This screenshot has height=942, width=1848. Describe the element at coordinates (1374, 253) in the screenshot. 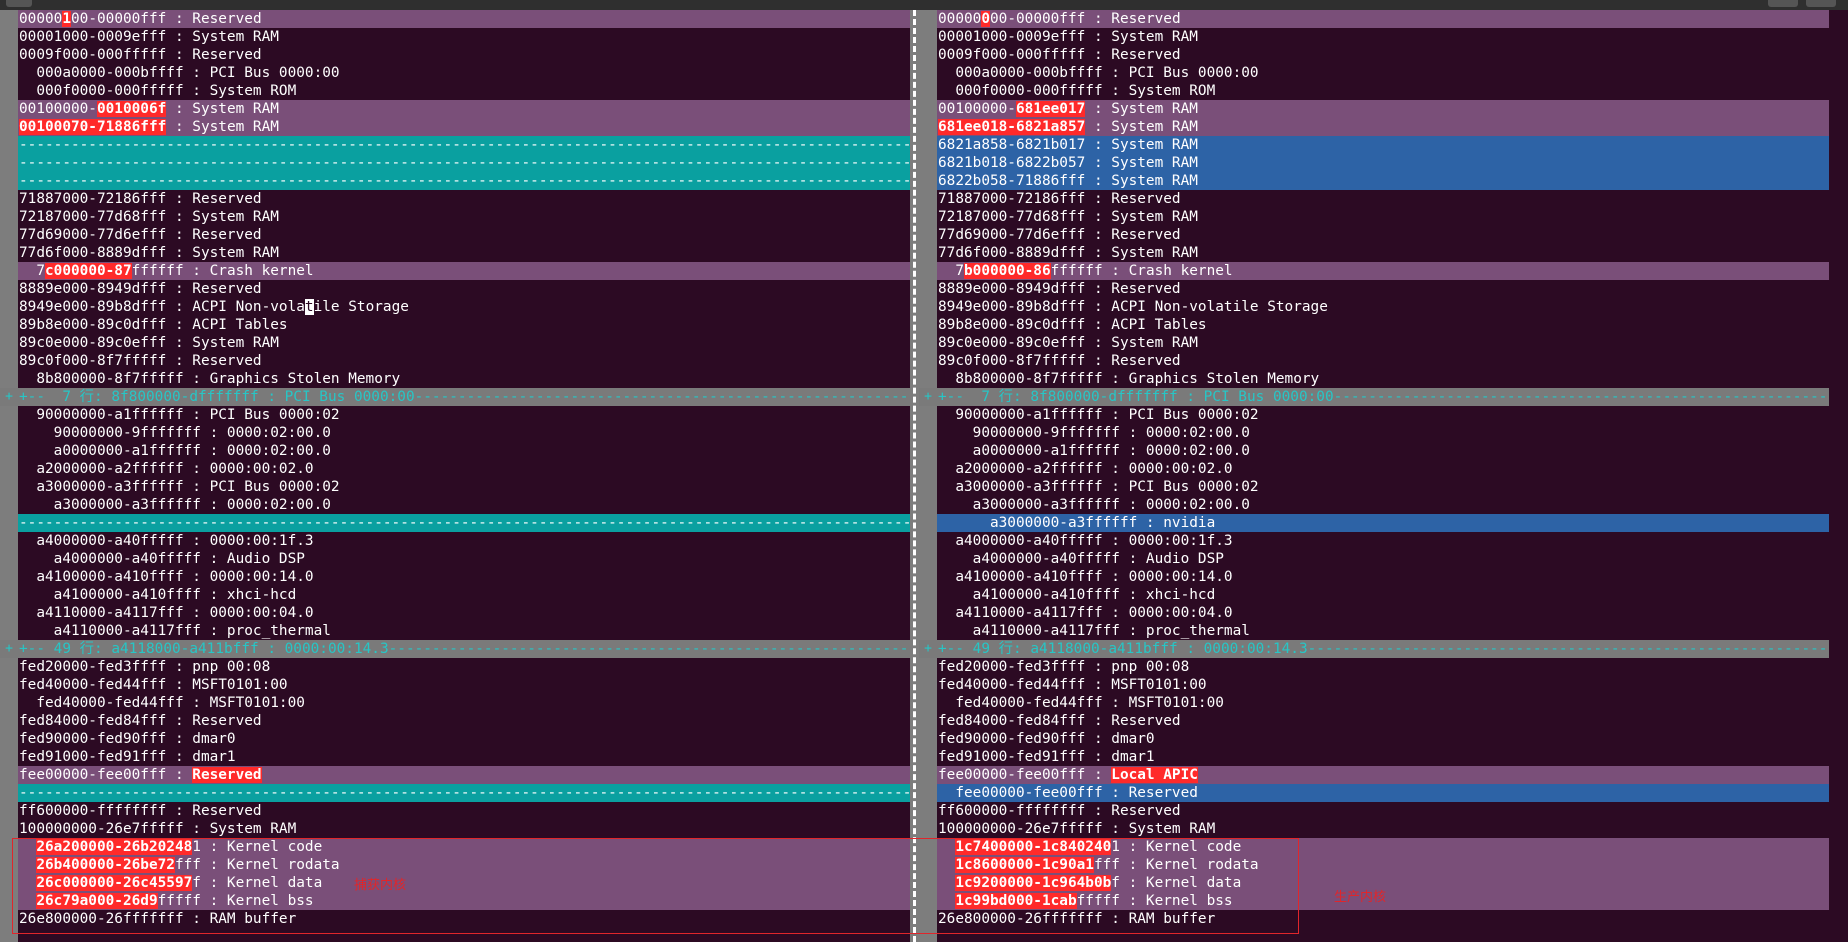

I see `code-line: 77d6f000-8889dfff : System RAM` at that location.